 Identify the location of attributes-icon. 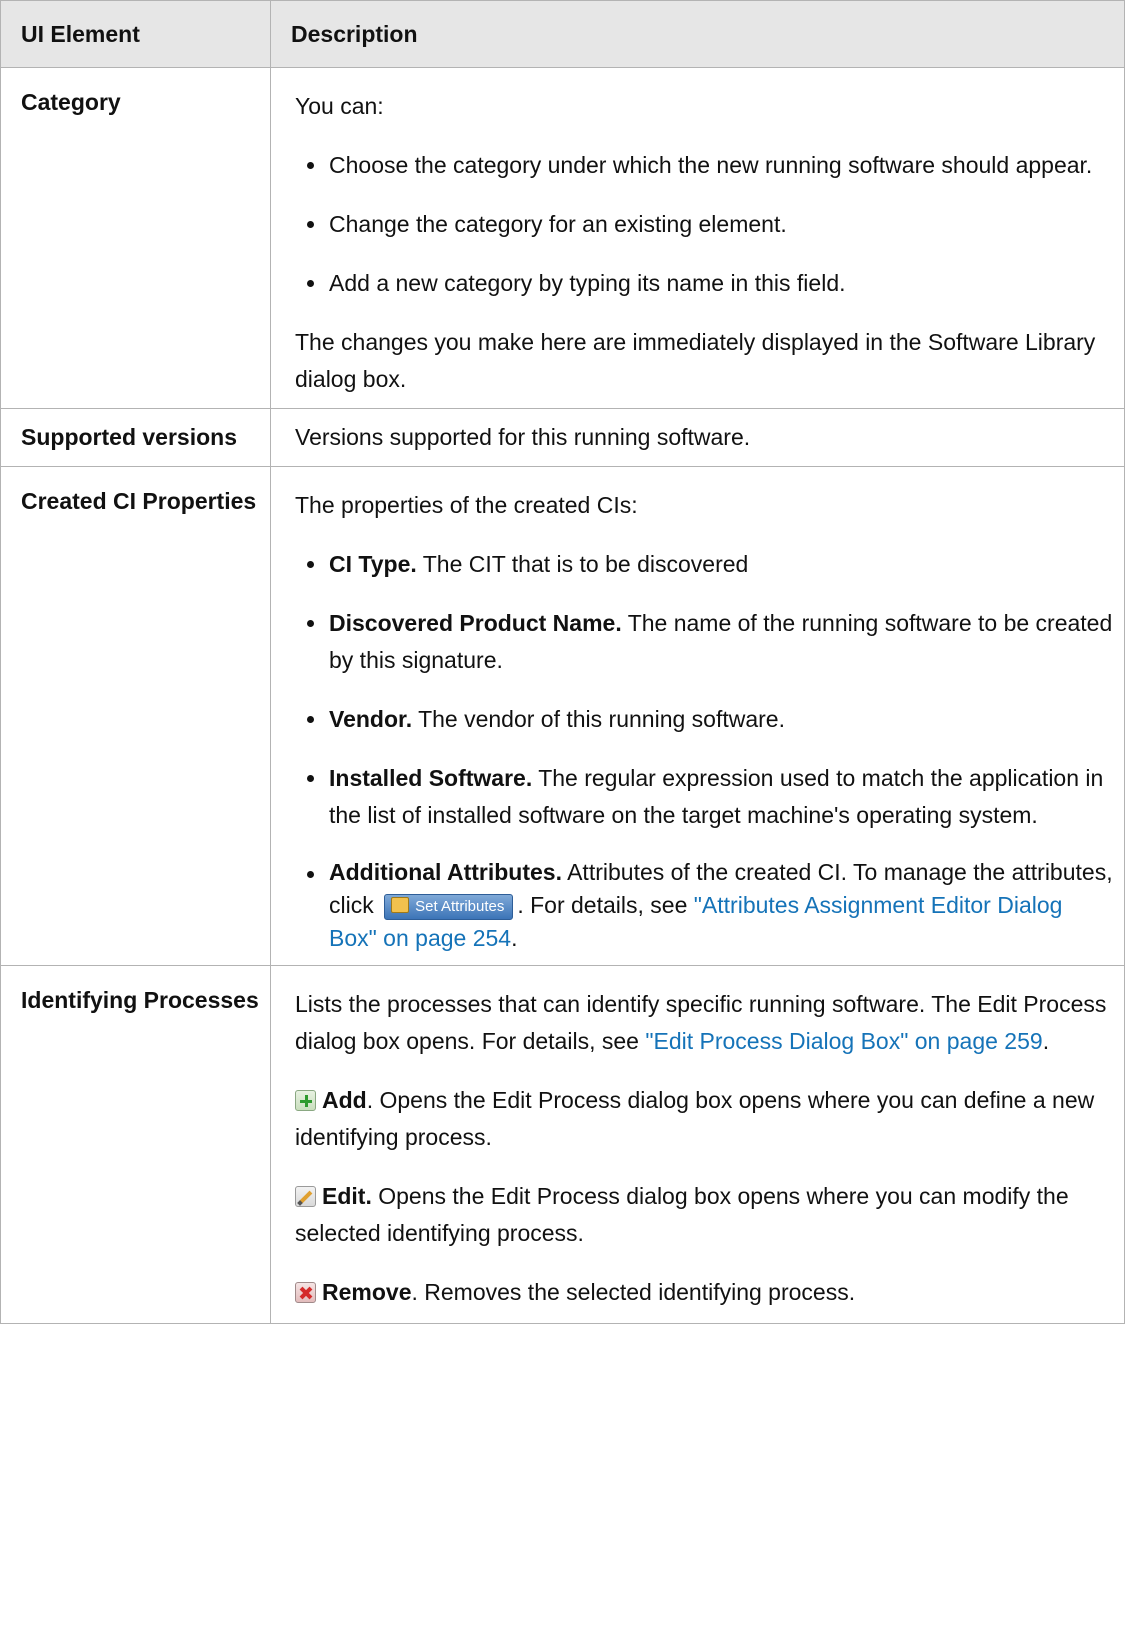
(400, 905).